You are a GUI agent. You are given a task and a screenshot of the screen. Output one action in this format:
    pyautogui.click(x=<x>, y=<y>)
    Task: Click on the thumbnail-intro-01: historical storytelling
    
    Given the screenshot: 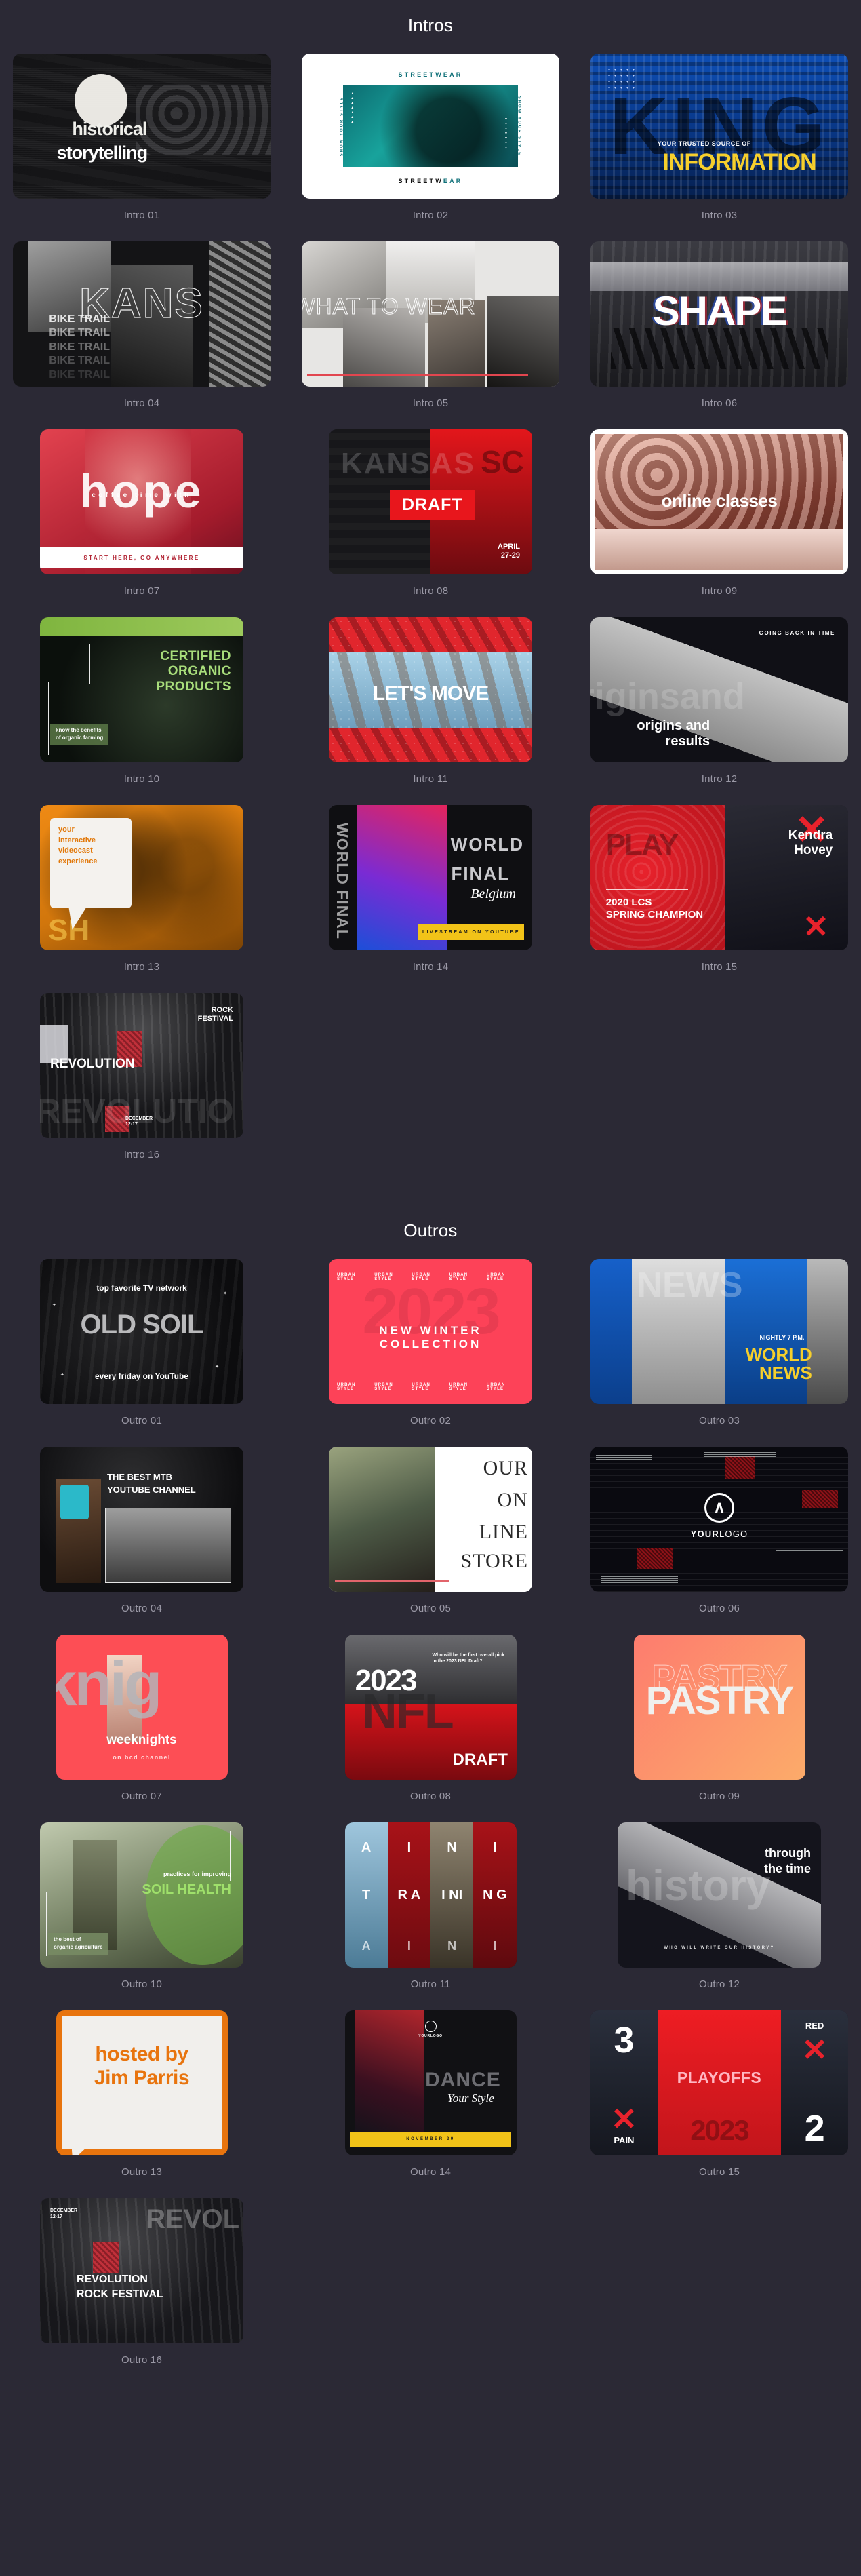 What is the action you would take?
    pyautogui.click(x=142, y=126)
    